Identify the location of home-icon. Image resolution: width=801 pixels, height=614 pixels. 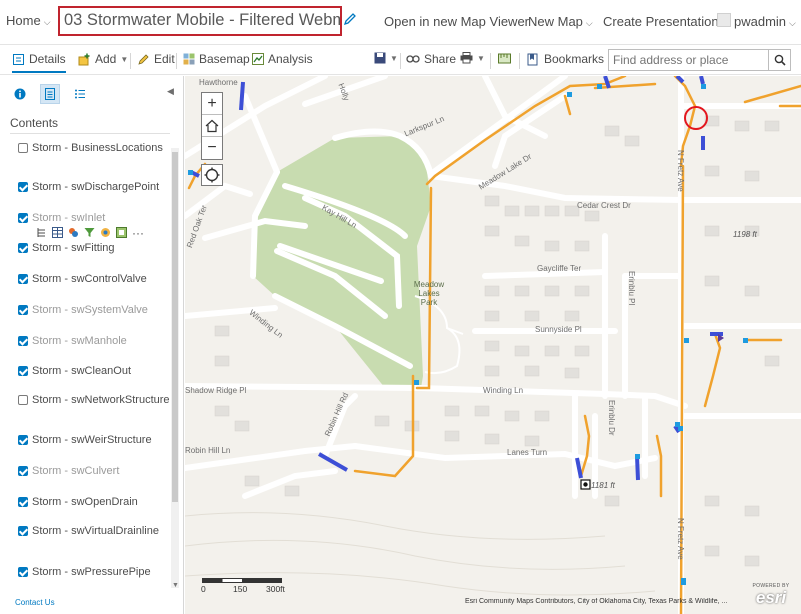
(212, 125).